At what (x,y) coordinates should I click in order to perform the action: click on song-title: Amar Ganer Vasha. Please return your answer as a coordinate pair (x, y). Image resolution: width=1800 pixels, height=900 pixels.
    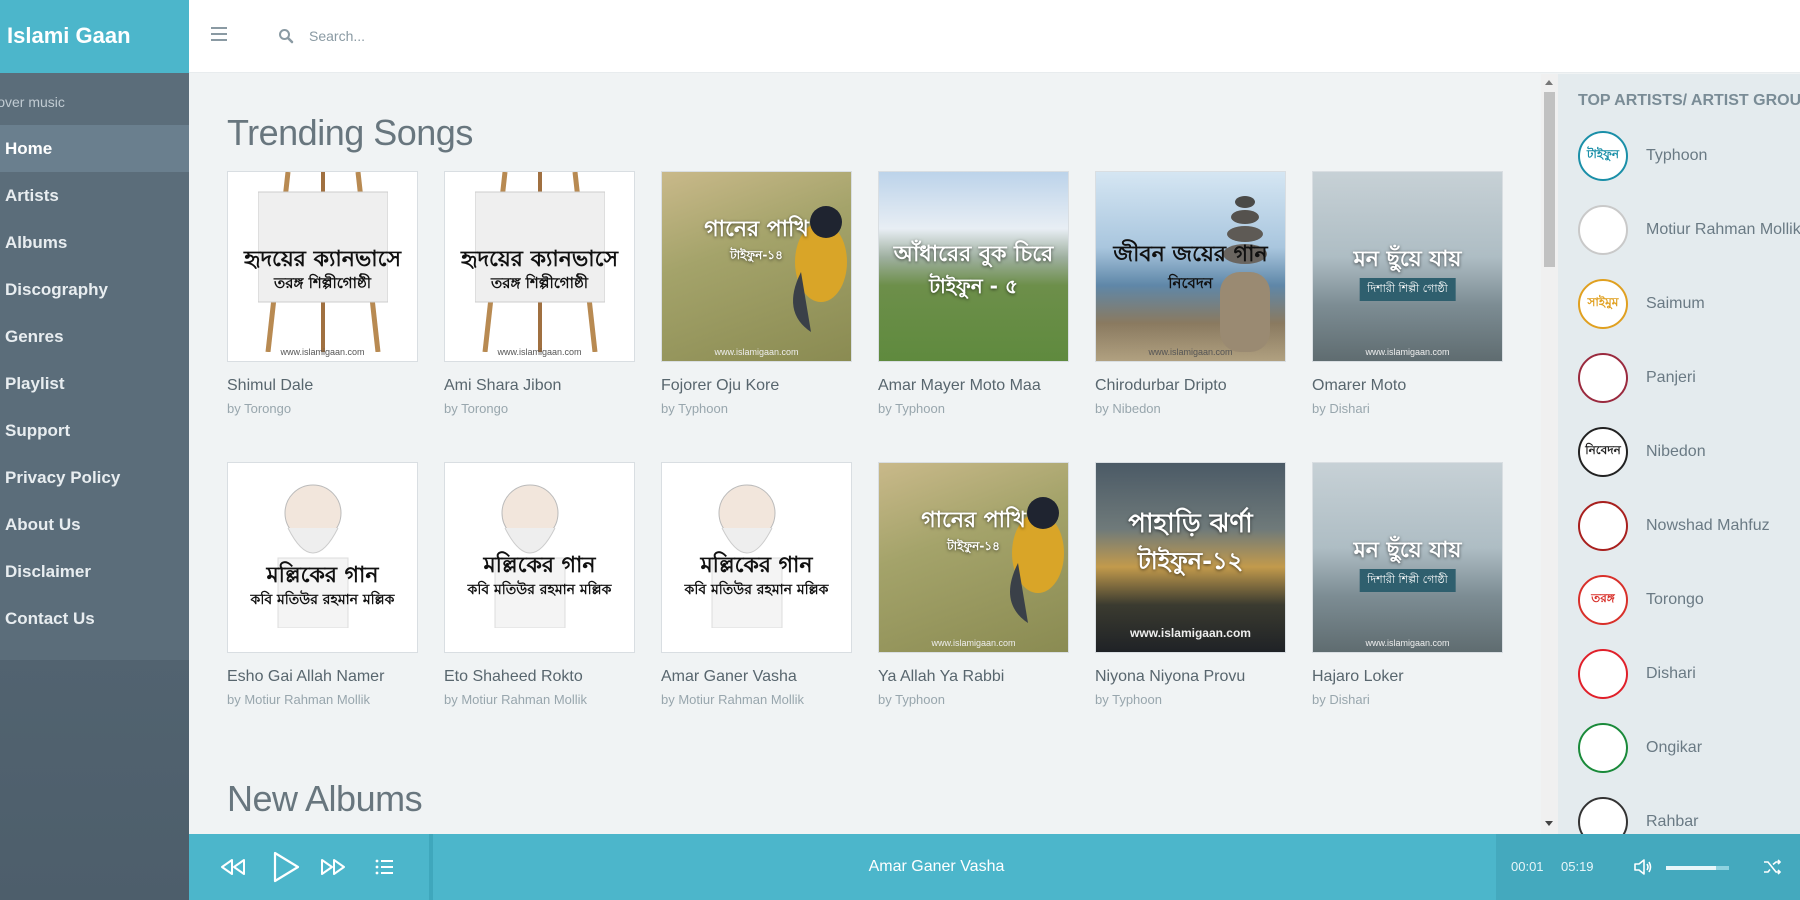
    Looking at the image, I should click on (756, 677).